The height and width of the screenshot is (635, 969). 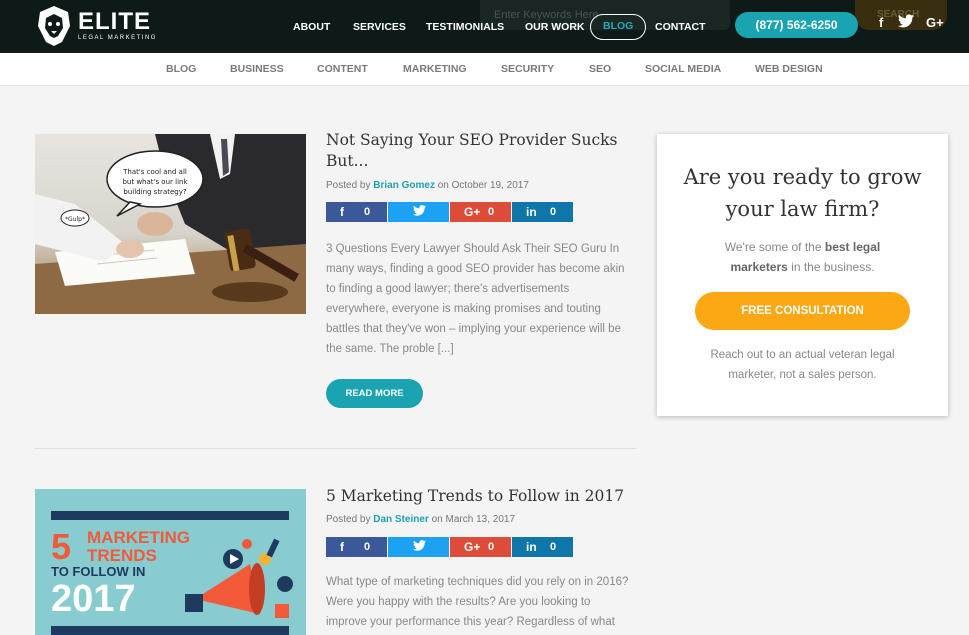 I want to click on site-logo: ELITE LEGAL MARKETING, so click(x=95, y=26).